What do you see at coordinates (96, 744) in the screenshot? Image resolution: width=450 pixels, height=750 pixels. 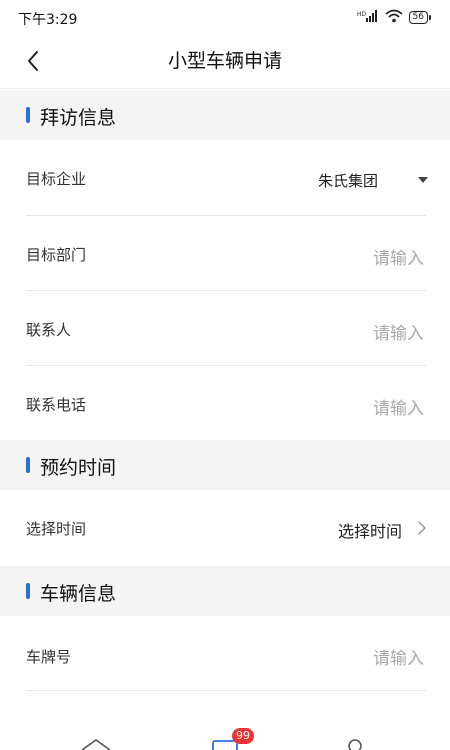 I see `home-icon` at bounding box center [96, 744].